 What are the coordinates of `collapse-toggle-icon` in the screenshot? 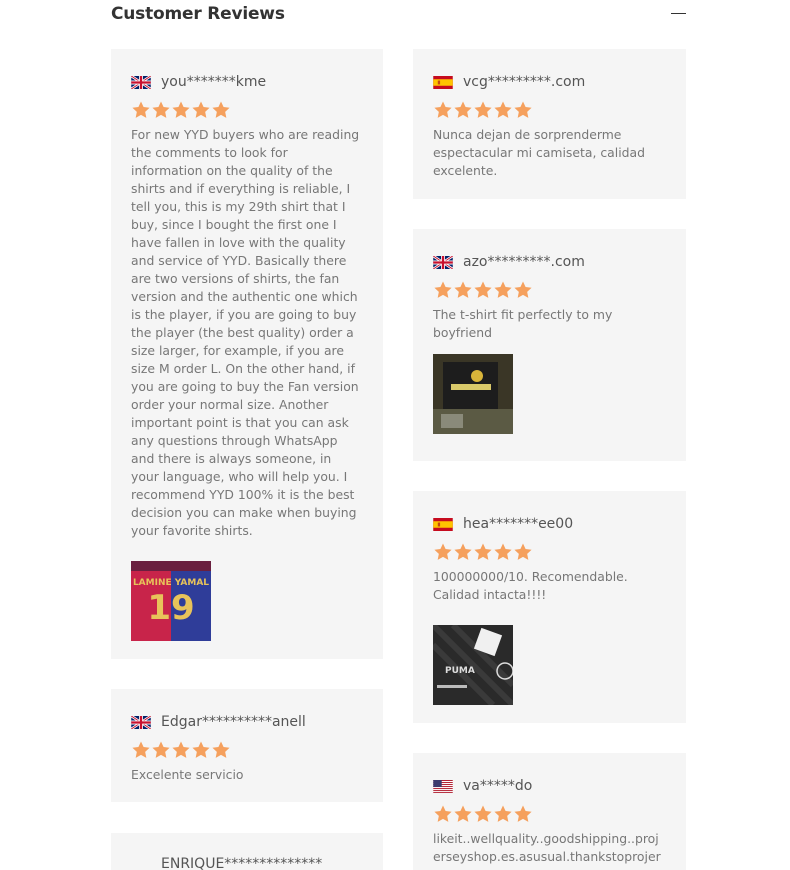 It's located at (678, 13).